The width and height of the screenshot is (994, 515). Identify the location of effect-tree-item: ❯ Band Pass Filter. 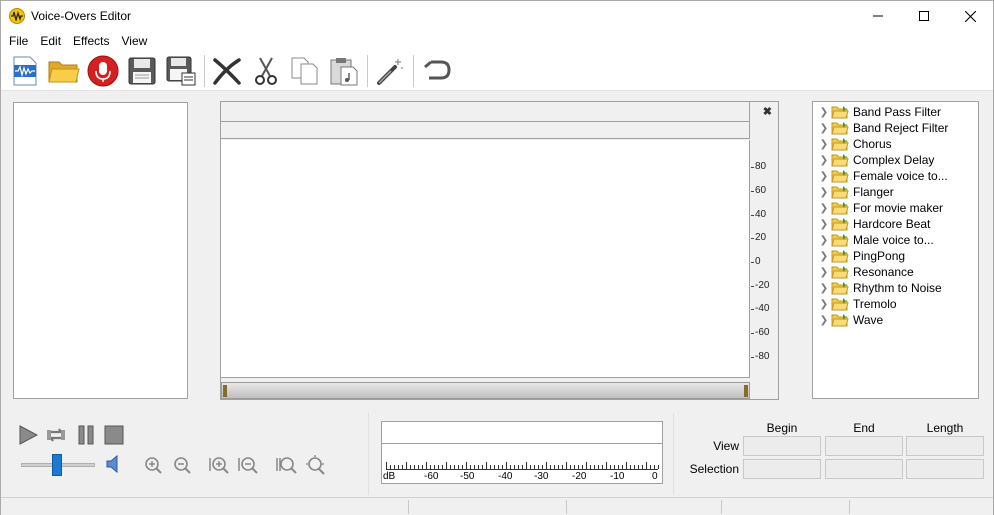
(895, 112).